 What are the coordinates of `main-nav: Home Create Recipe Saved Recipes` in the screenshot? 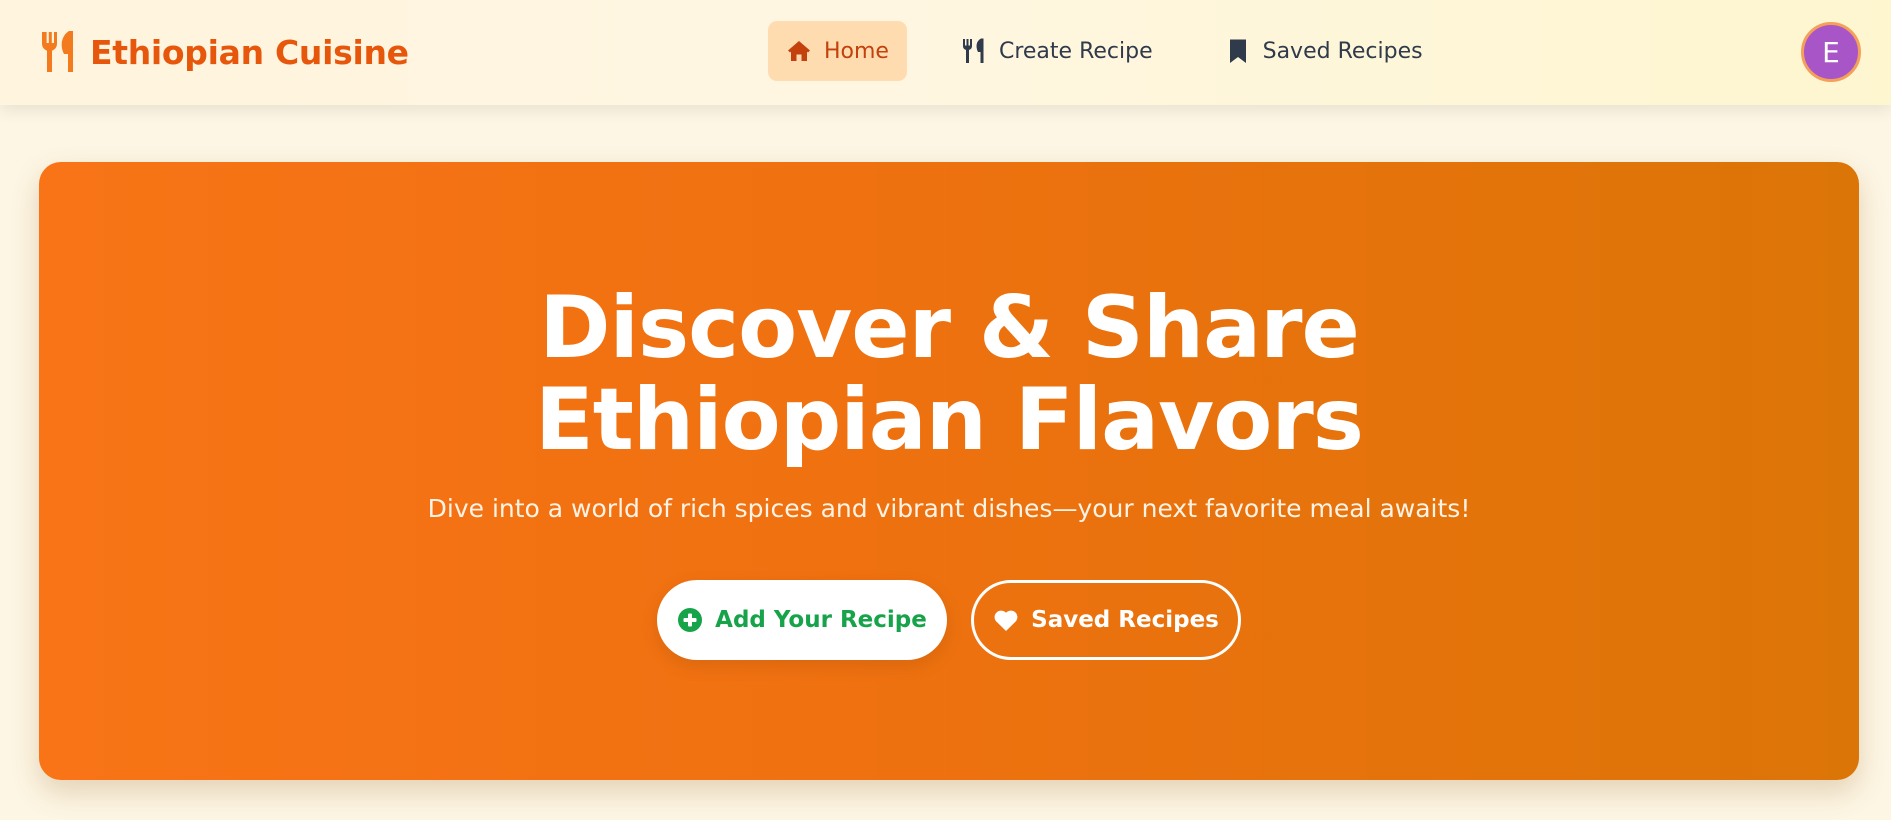 It's located at (1104, 51).